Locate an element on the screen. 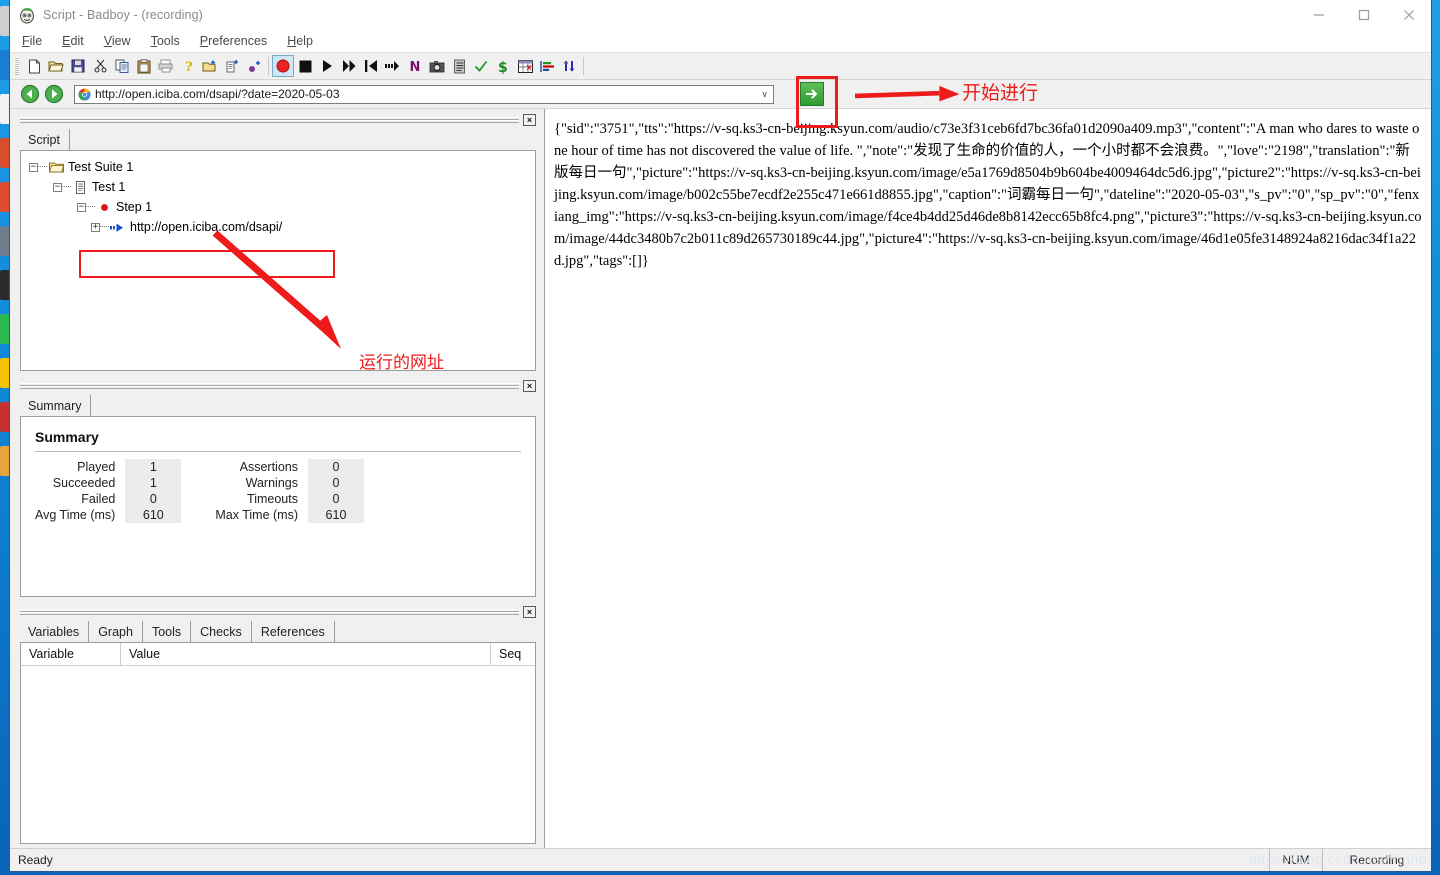 The width and height of the screenshot is (1440, 875). tab-variables: Variables is located at coordinates (55, 631).